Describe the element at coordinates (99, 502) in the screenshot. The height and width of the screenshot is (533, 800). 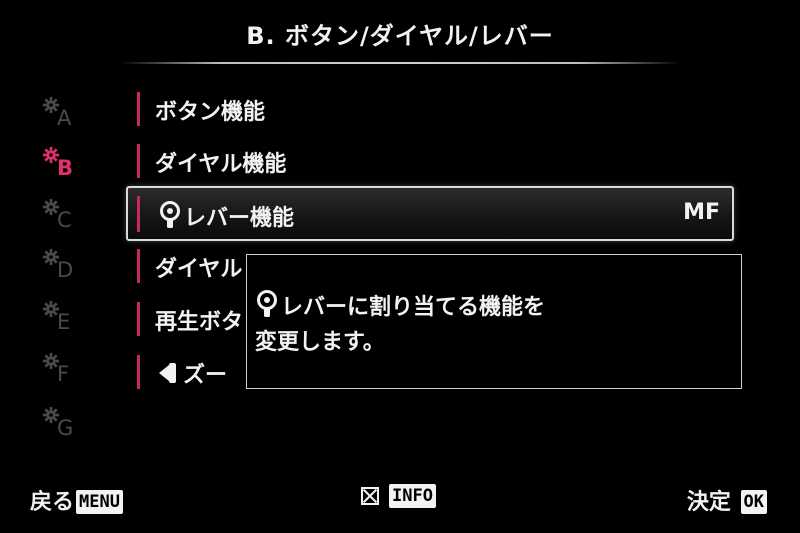
I see `menu-key: MENU` at that location.